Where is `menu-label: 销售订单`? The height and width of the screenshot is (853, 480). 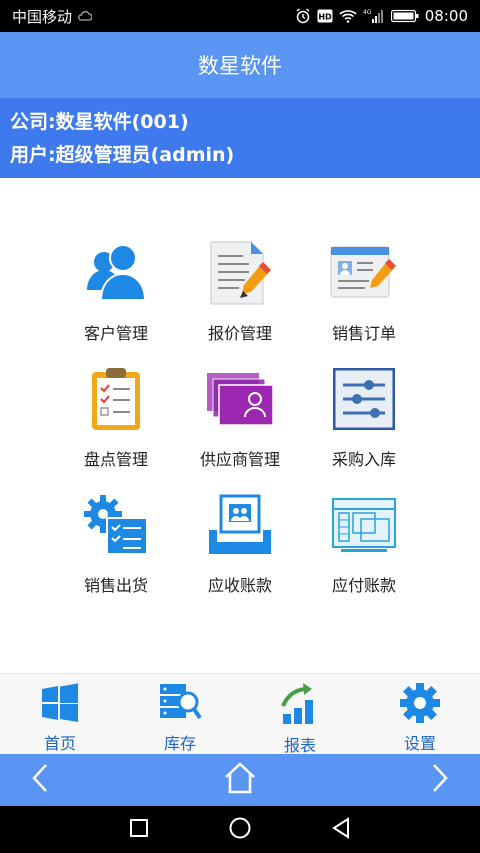
menu-label: 销售订单 is located at coordinates (363, 333).